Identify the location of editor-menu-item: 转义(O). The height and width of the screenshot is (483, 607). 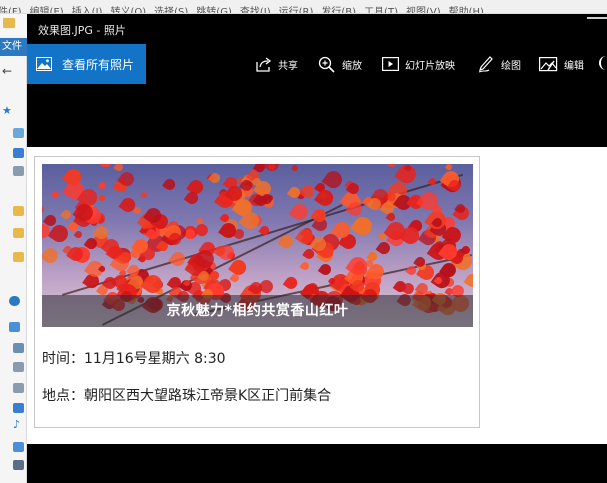
(128, 10).